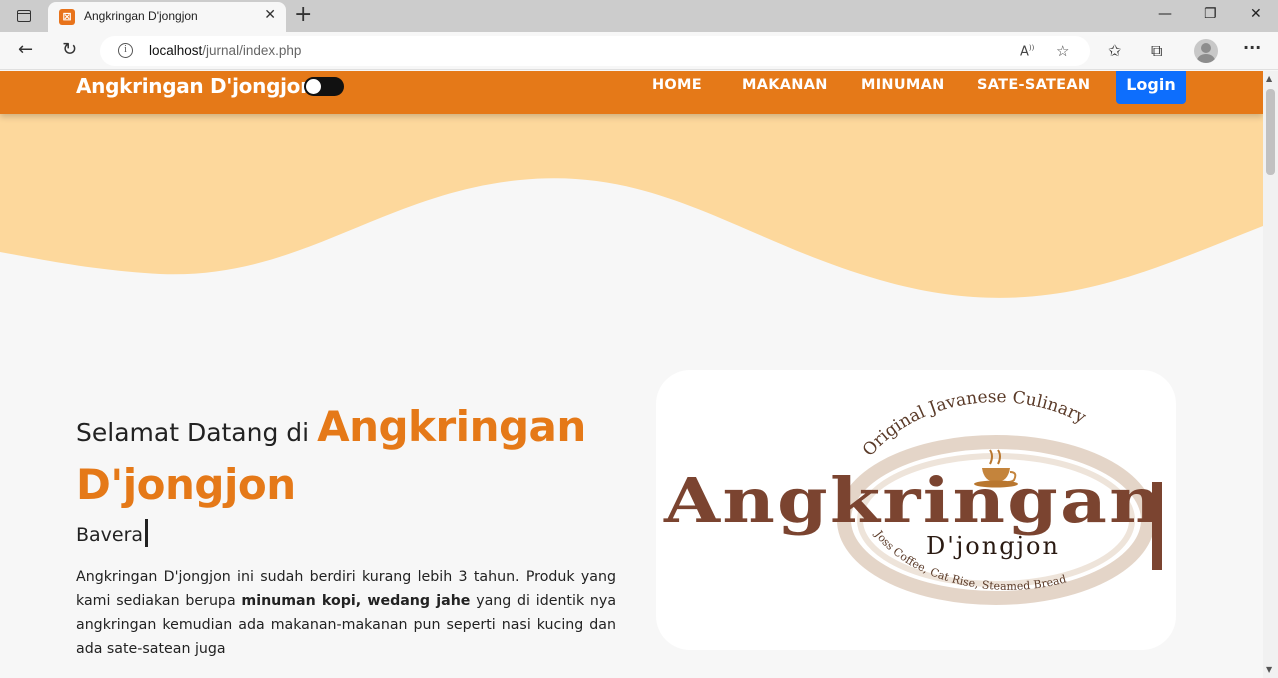 The width and height of the screenshot is (1278, 678). Describe the element at coordinates (1033, 85) in the screenshot. I see `nav-sate-satean: SATE-SATEAN` at that location.